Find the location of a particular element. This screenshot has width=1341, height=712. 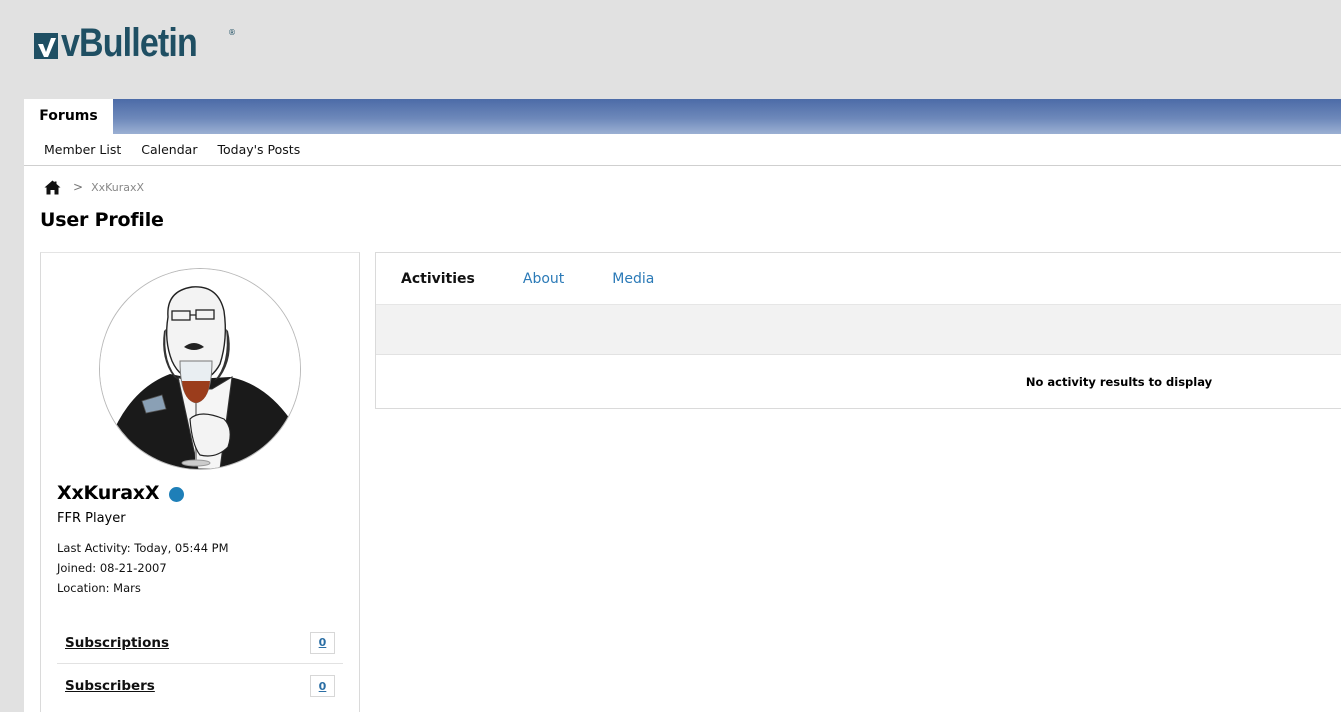

nav-member-list: Member List is located at coordinates (82, 149).